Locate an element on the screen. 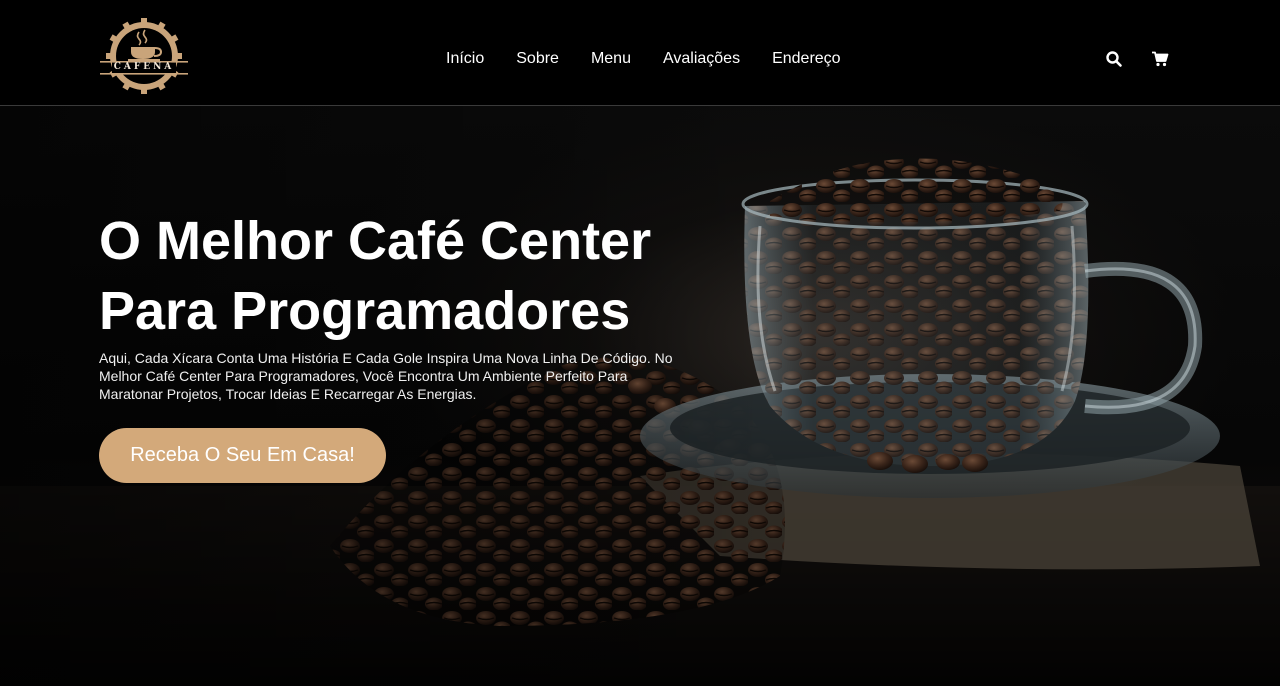  nav-link-avaliacoes: Avaliações is located at coordinates (701, 59).